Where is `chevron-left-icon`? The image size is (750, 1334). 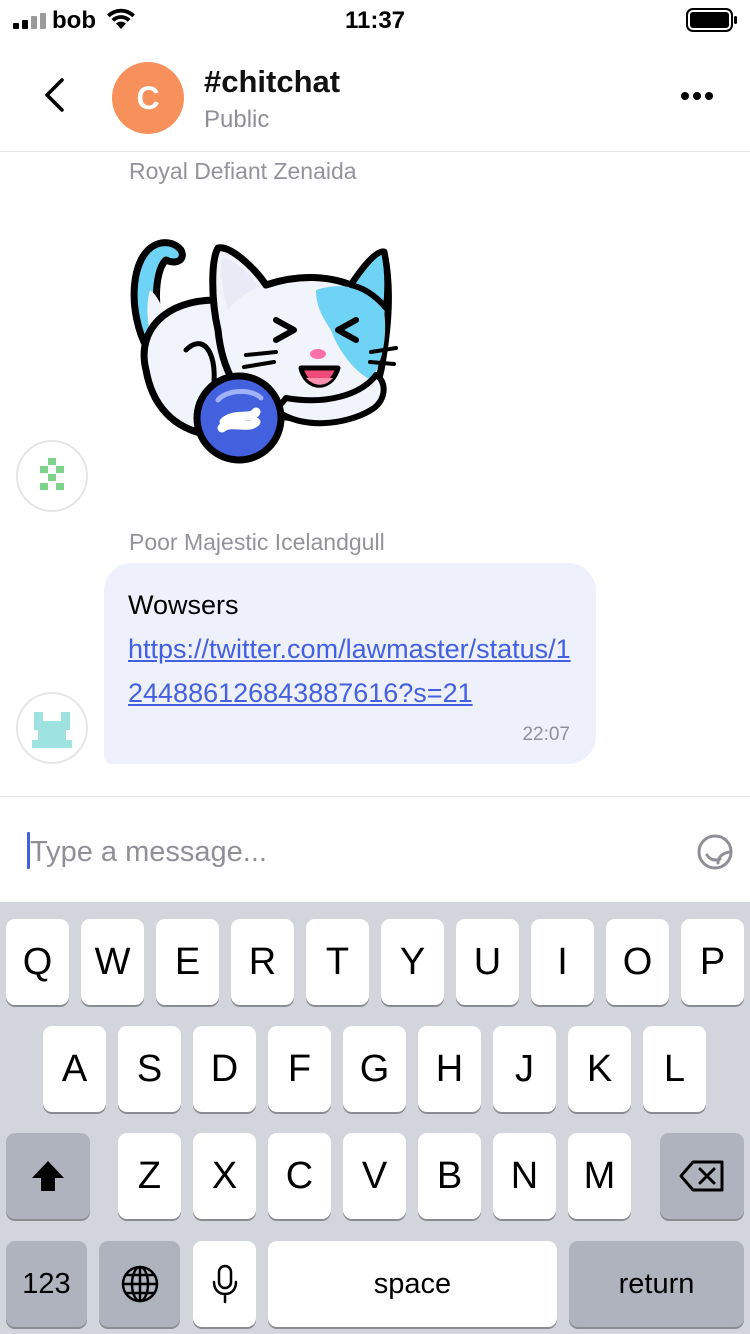
chevron-left-icon is located at coordinates (54, 95).